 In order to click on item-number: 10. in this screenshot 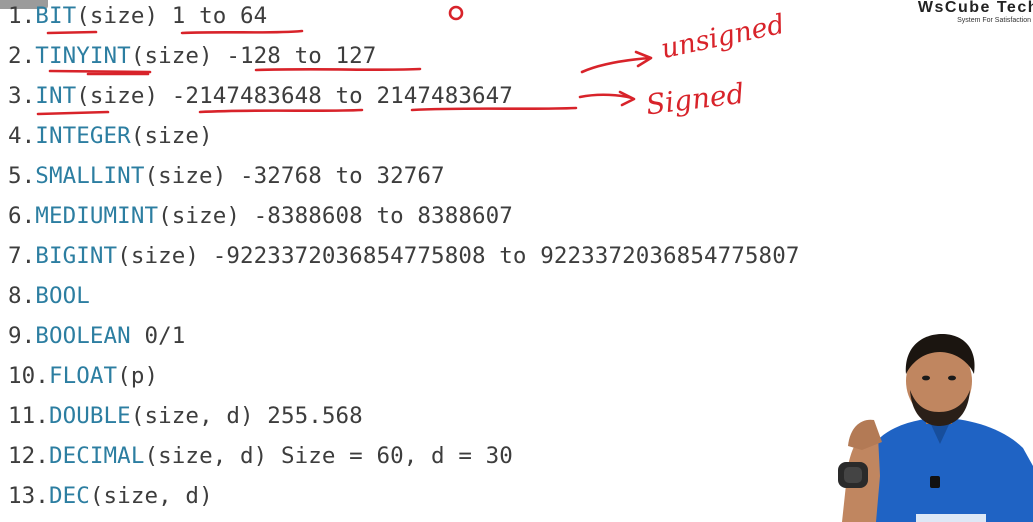, I will do `click(28, 376)`.